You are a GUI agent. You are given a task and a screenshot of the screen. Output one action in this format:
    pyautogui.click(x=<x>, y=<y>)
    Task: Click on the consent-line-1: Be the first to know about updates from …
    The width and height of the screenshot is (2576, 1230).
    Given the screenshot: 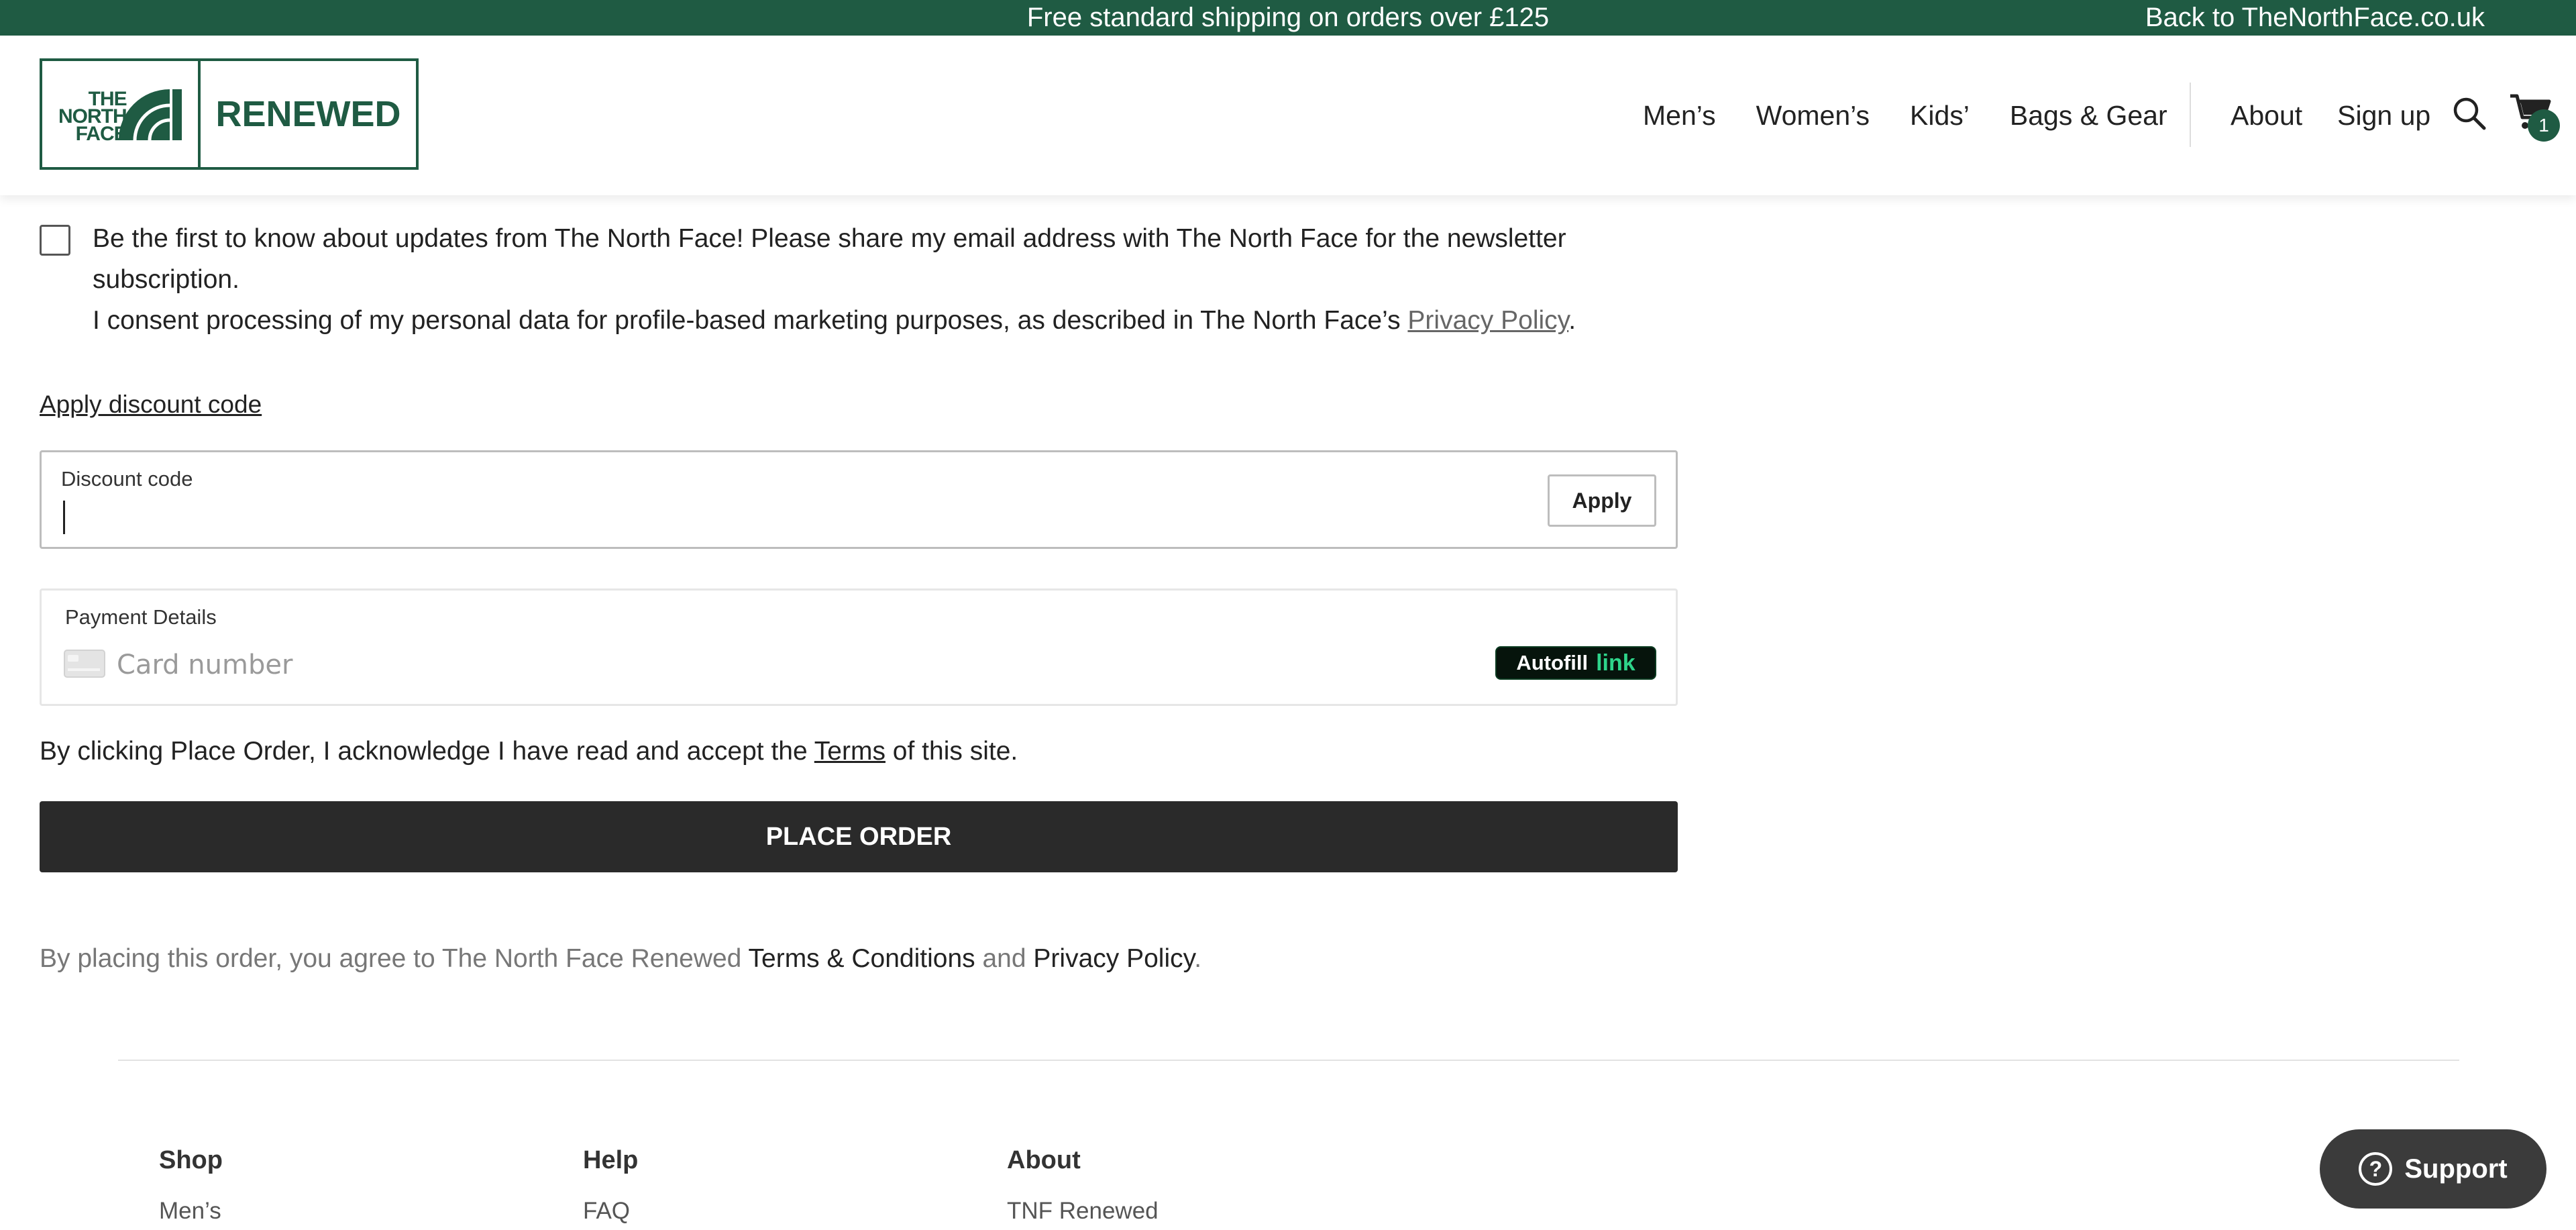 What is the action you would take?
    pyautogui.click(x=829, y=259)
    